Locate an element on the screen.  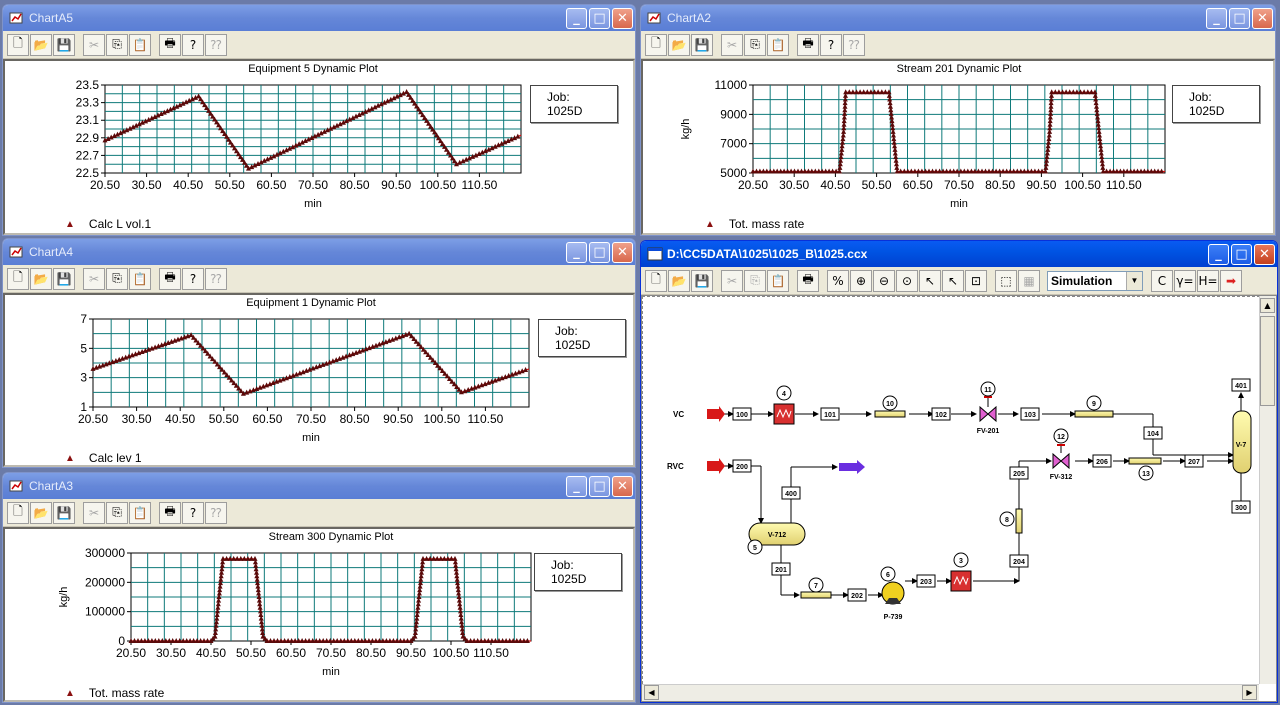
scroll-up-icon: ▲ is located at coordinates (1267, 305).